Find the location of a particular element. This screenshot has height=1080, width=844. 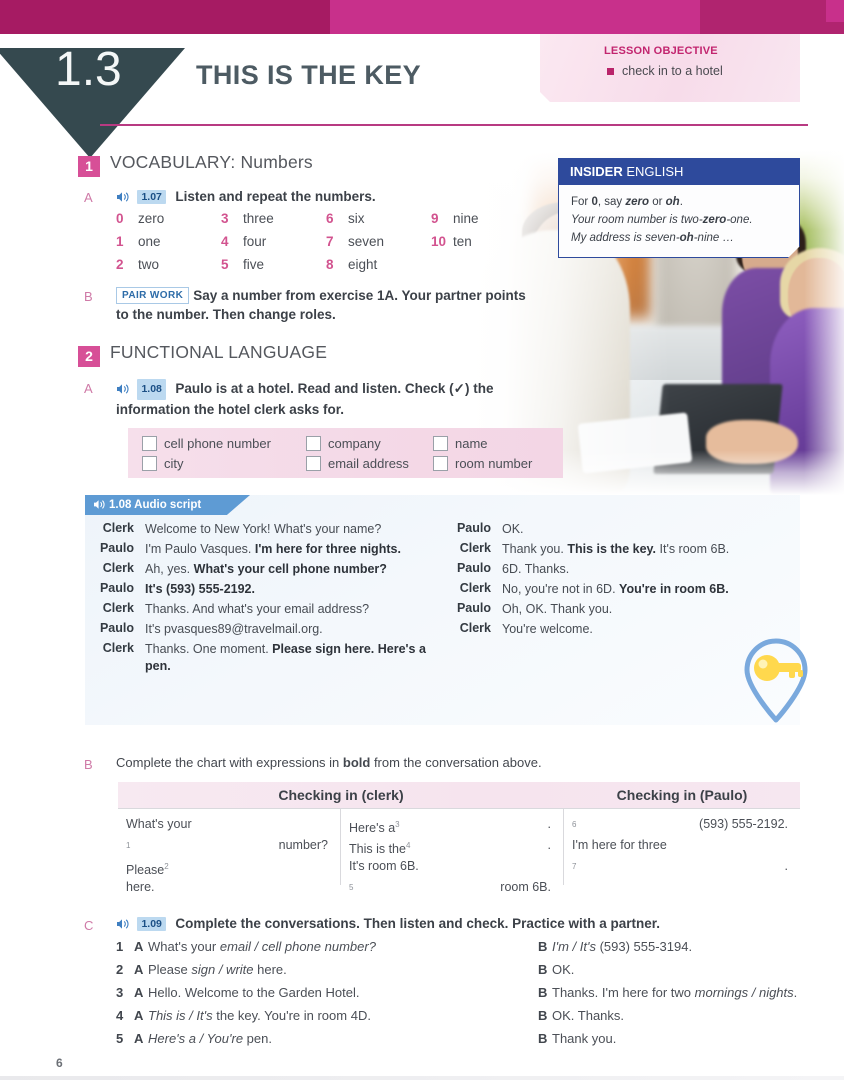

script-text: Ah, yes. What's your cell phone number? is located at coordinates (266, 569).